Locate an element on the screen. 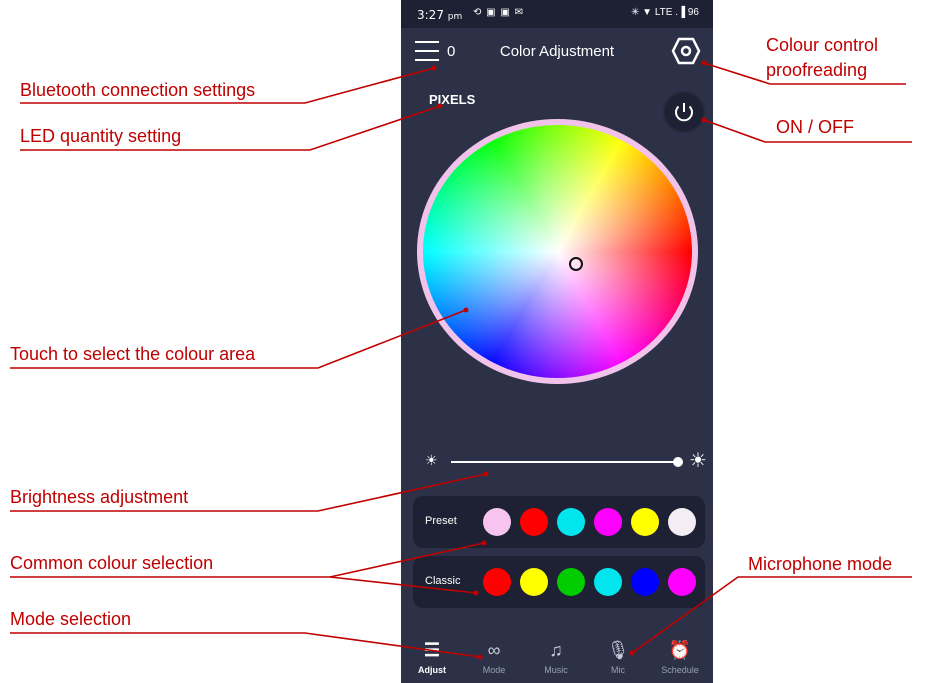  grid-circles-icon: ∞ is located at coordinates (494, 650).